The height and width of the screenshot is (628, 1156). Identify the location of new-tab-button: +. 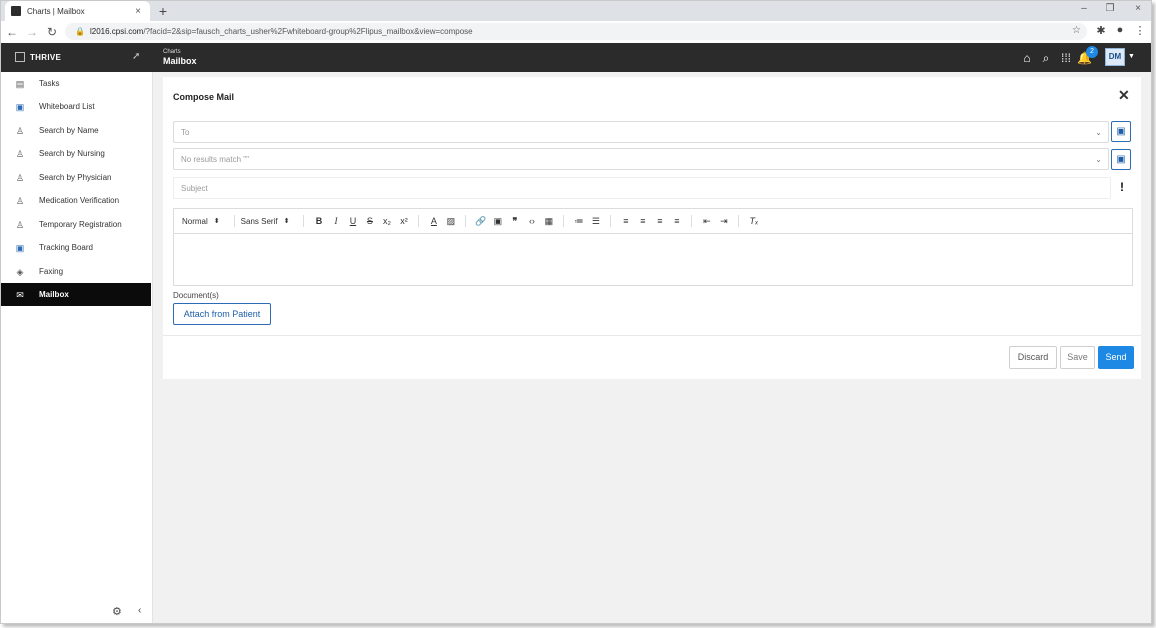
(163, 11).